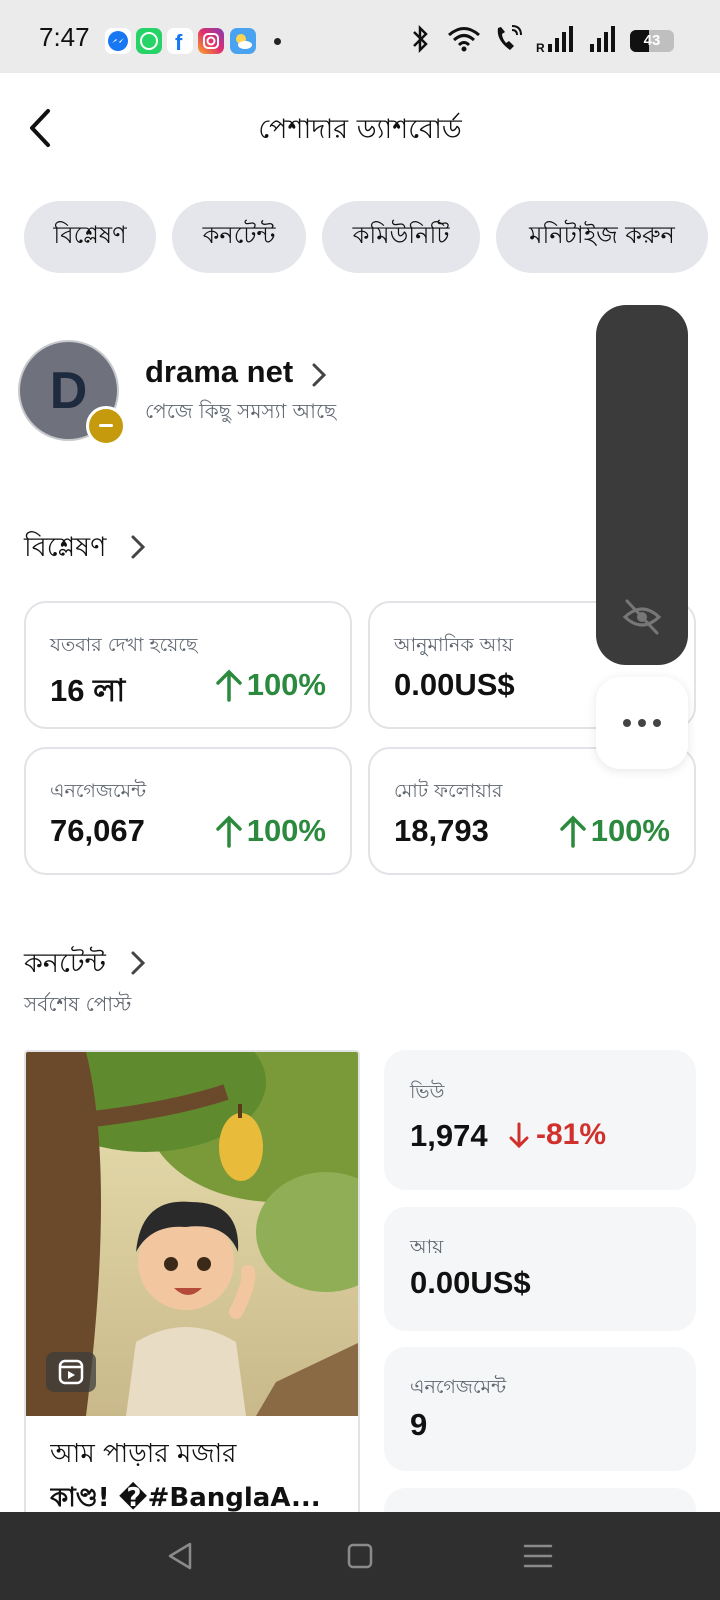  I want to click on battery-level: 43, so click(652, 40).